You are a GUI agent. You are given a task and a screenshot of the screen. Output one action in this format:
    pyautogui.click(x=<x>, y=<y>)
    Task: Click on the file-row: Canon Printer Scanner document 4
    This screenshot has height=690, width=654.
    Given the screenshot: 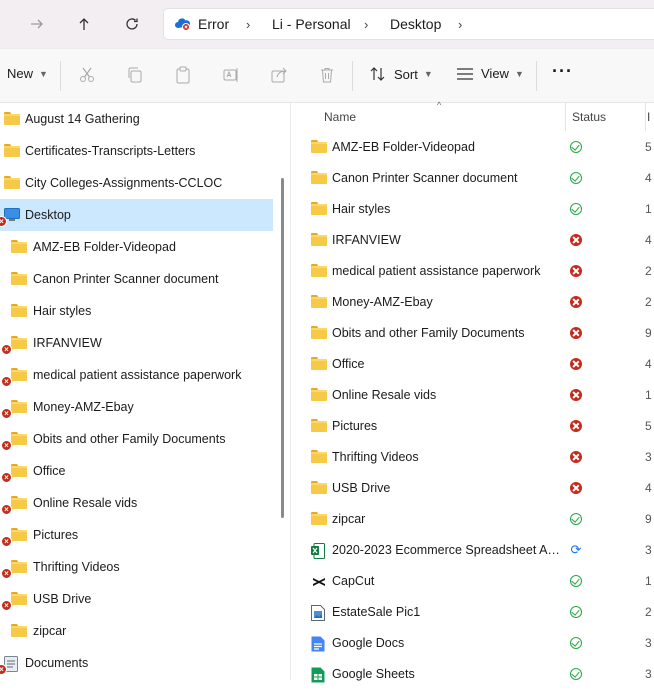 What is the action you would take?
    pyautogui.click(x=472, y=178)
    